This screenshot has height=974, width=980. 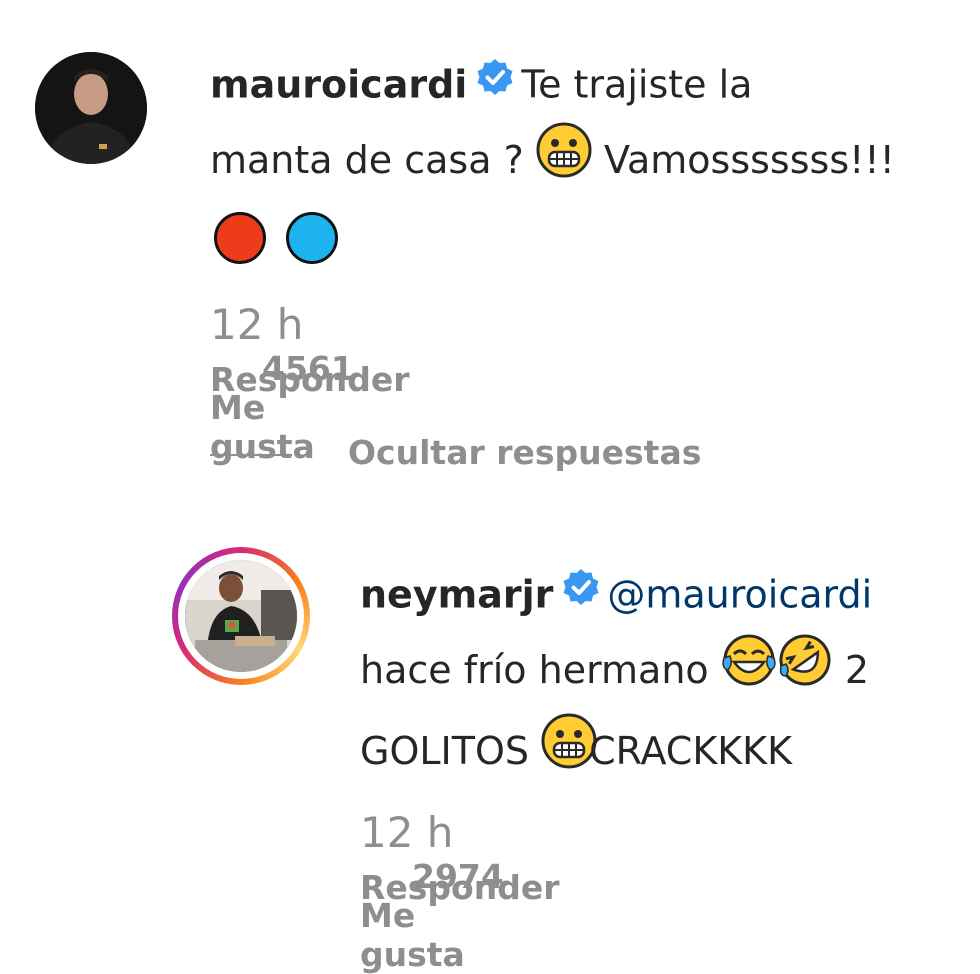 I want to click on reply-line2b: CRACKKKK, so click(x=691, y=751).